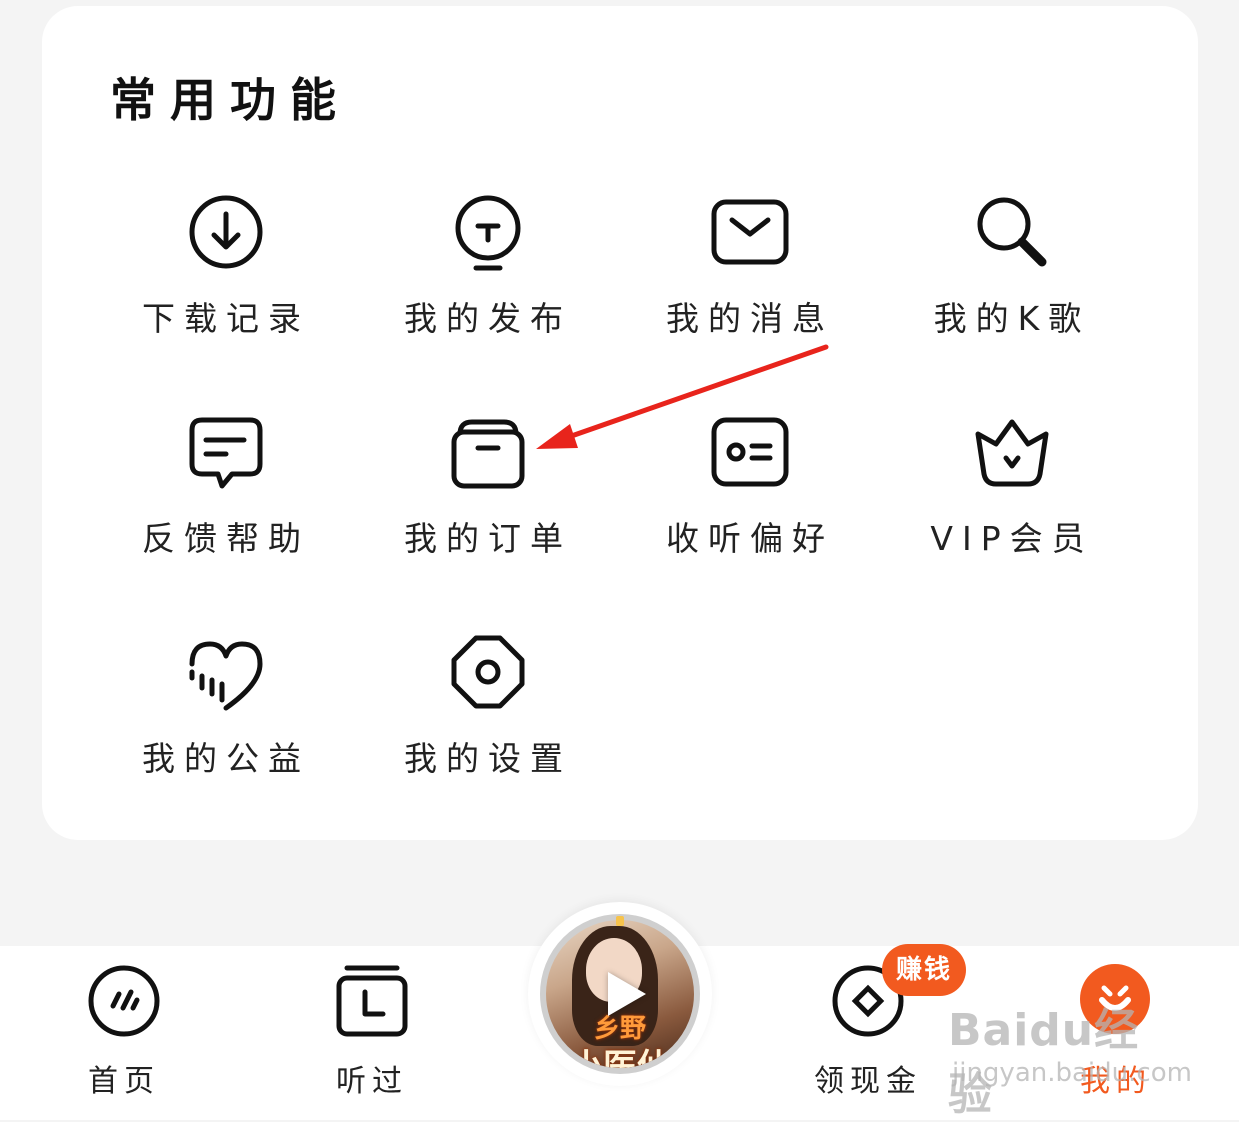  Describe the element at coordinates (750, 452) in the screenshot. I see `id-card-icon` at that location.